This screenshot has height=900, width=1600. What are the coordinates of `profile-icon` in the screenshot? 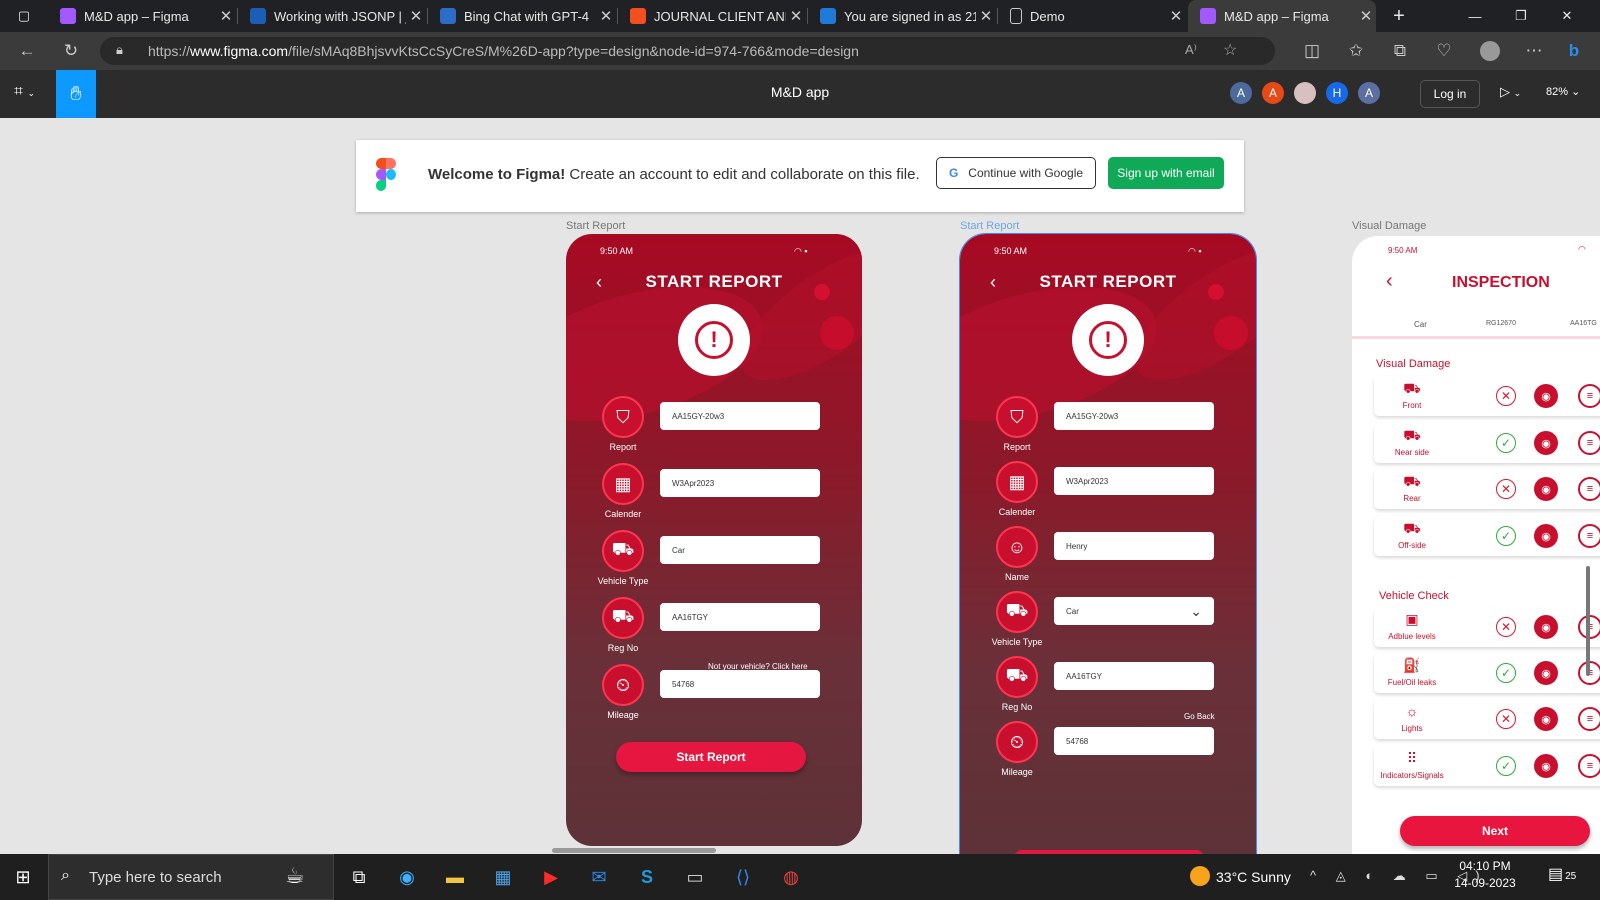 It's located at (1490, 51).